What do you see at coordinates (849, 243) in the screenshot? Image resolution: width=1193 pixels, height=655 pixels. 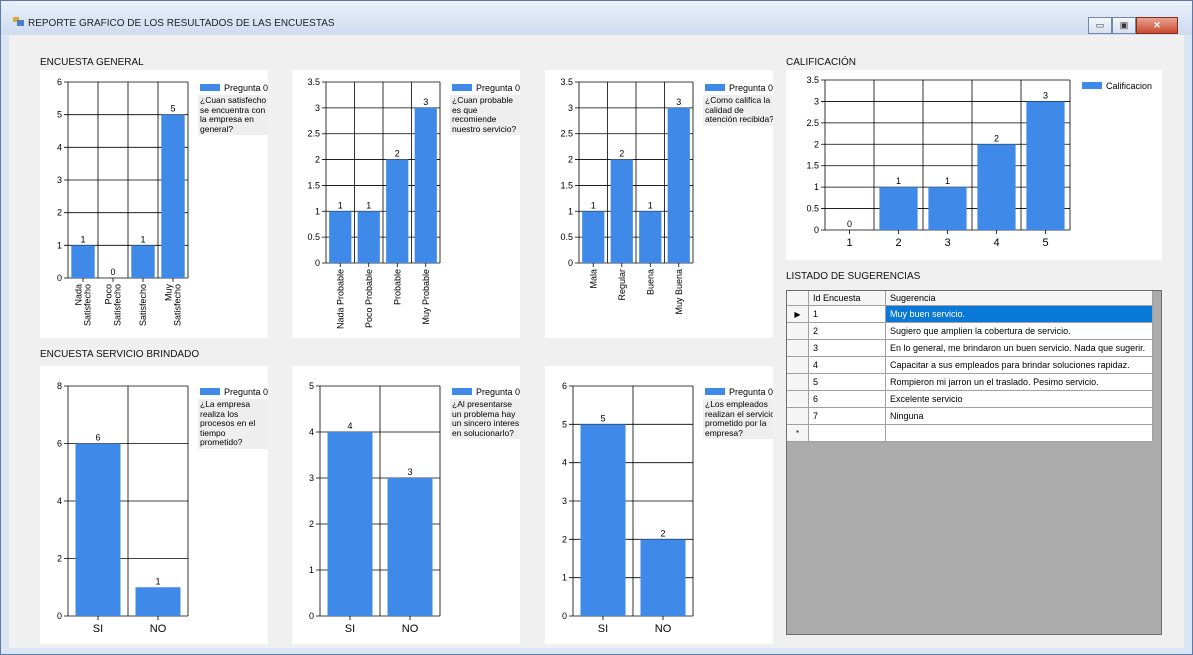 I see `x-tick-label: 1` at bounding box center [849, 243].